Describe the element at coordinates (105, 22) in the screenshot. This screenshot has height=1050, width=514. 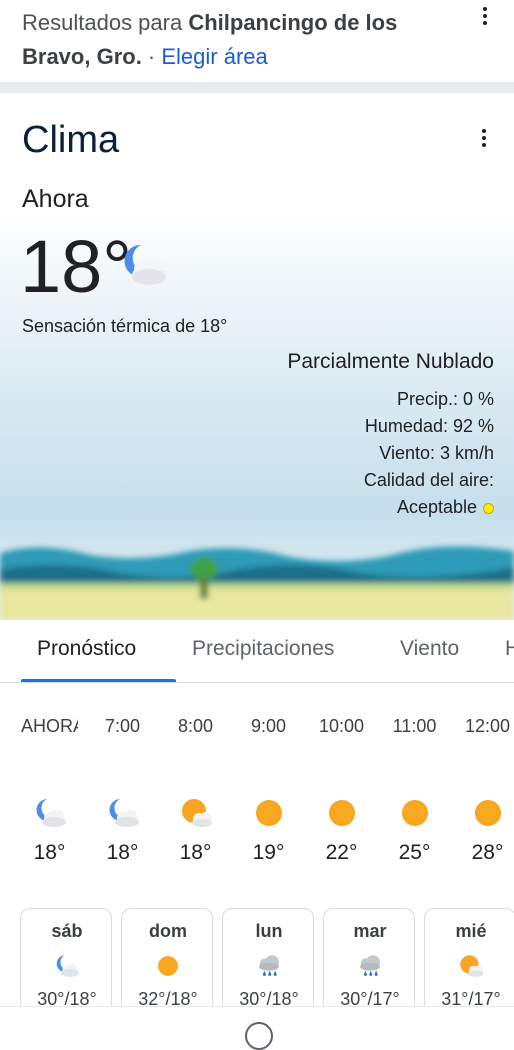
I see `results-prefix: Resultados para` at that location.